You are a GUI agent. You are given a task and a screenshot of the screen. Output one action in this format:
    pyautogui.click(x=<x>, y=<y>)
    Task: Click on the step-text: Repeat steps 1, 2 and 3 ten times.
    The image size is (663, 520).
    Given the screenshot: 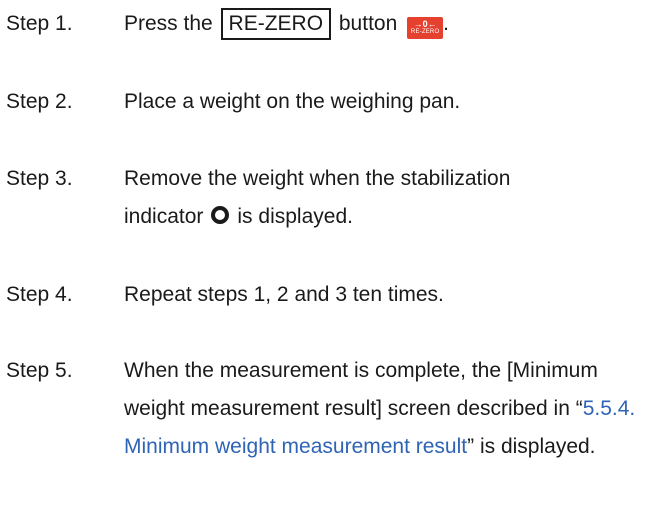 What is the action you would take?
    pyautogui.click(x=284, y=294)
    